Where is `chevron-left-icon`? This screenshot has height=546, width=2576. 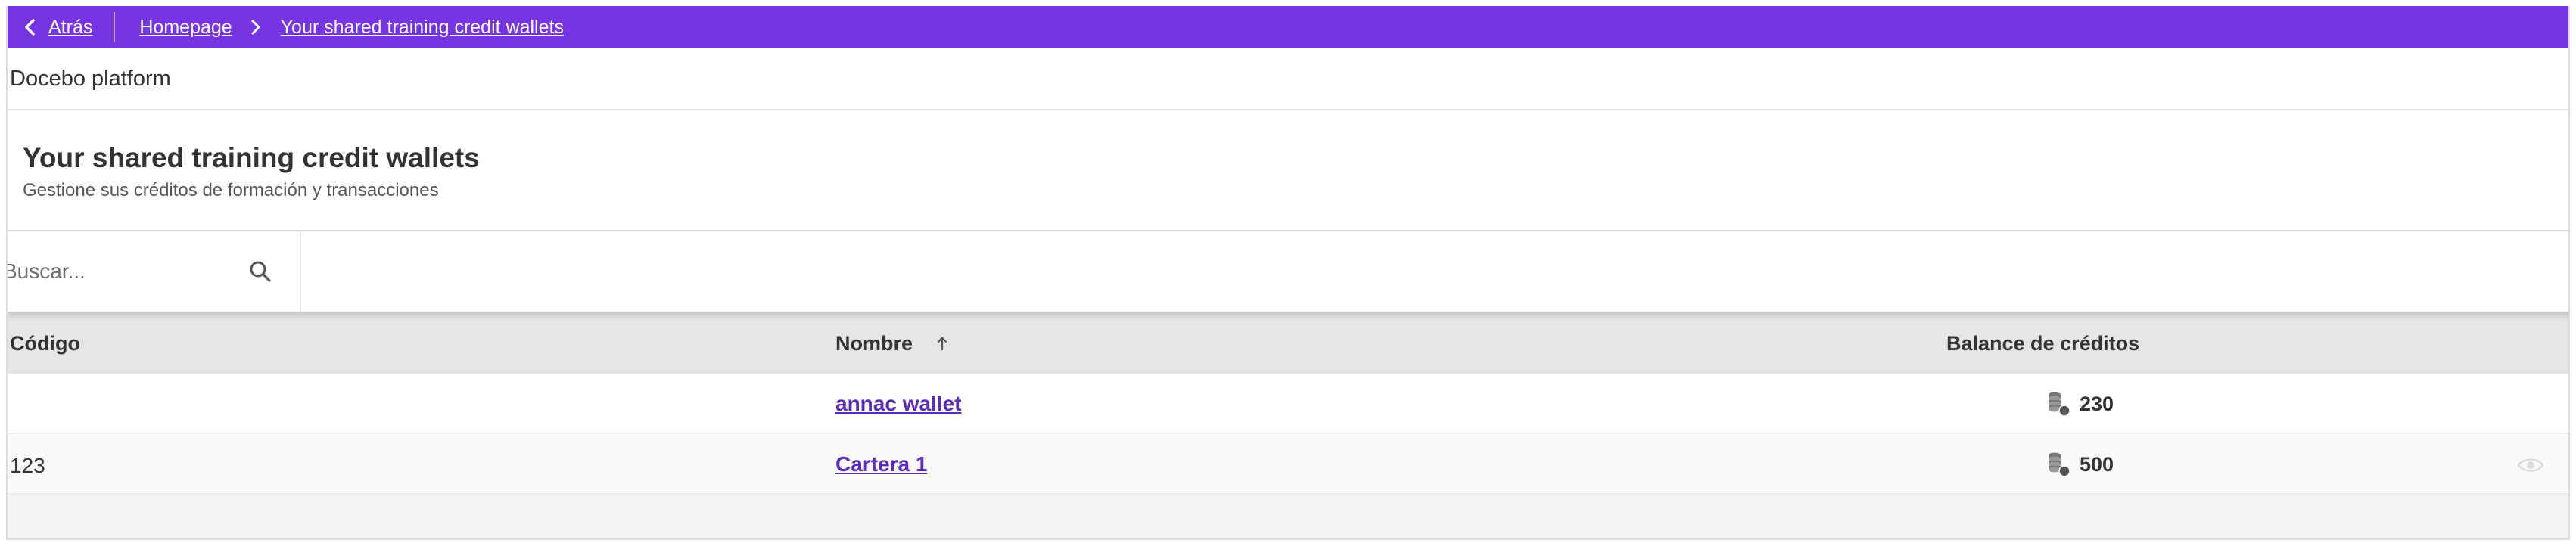
chevron-left-icon is located at coordinates (30, 27).